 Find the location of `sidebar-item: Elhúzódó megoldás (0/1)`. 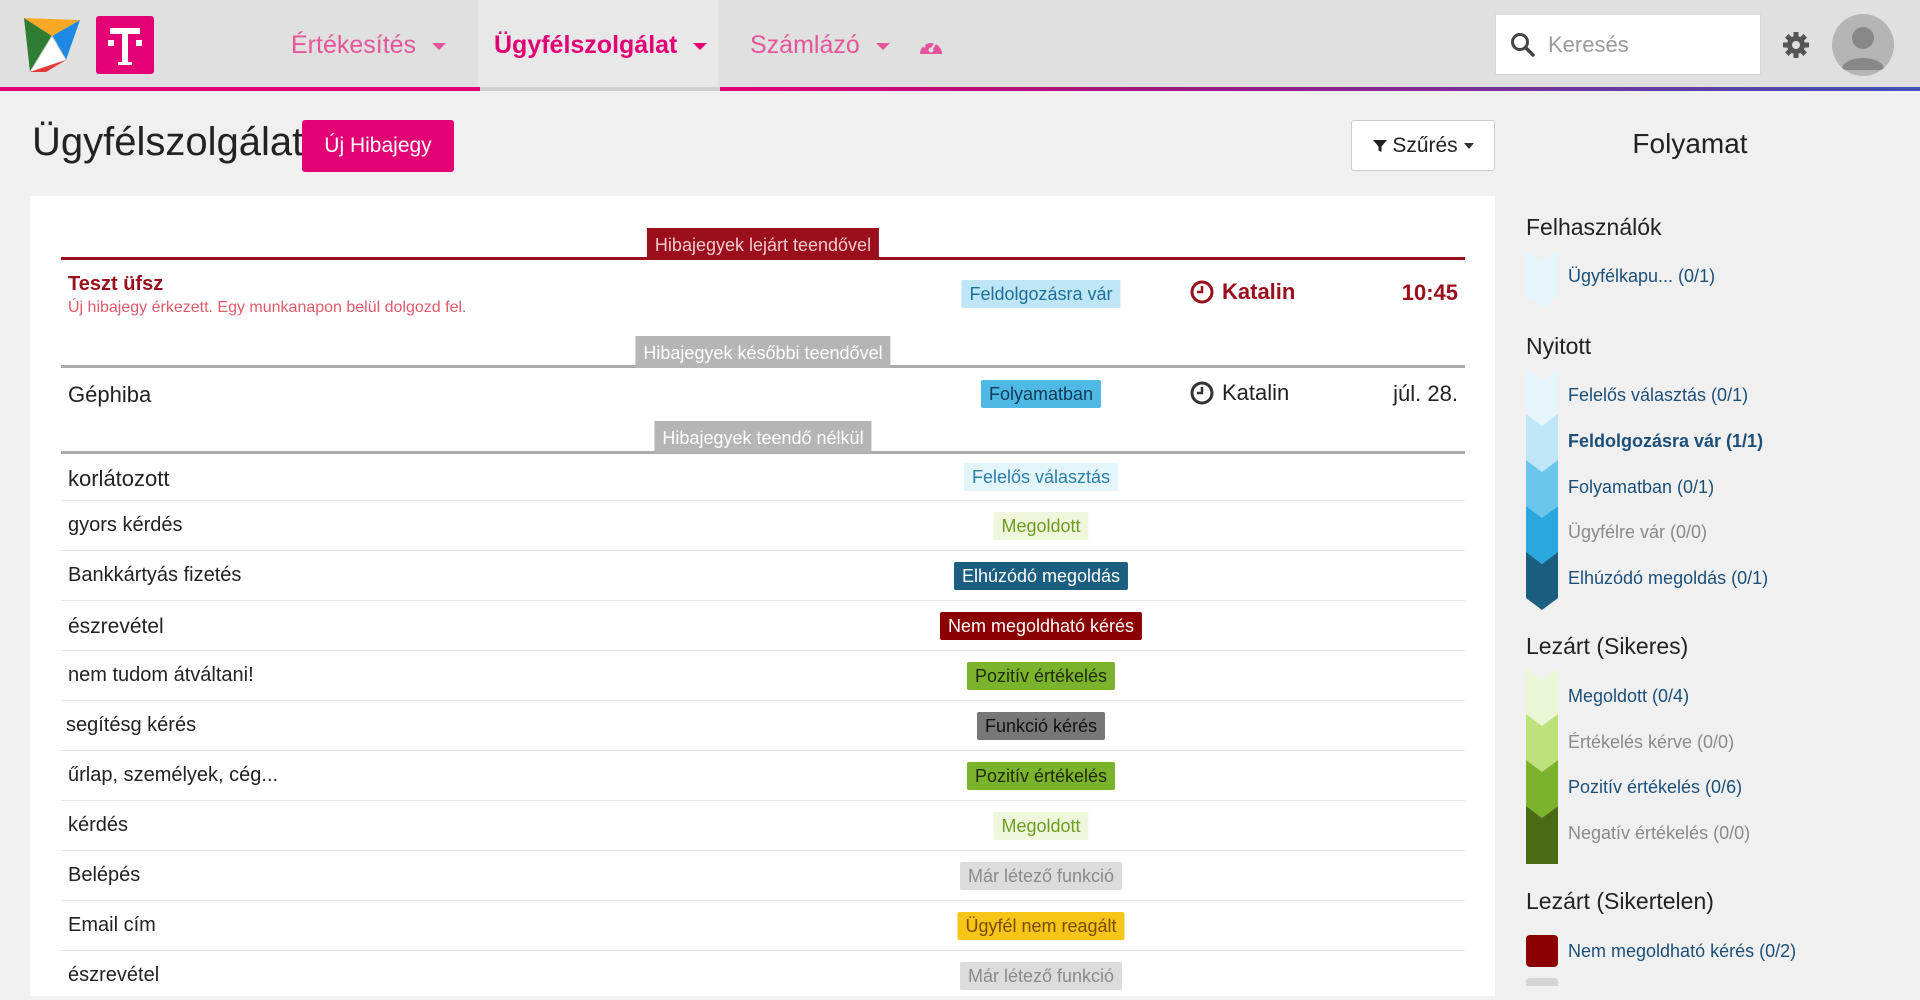

sidebar-item: Elhúzódó megoldás (0/1) is located at coordinates (1668, 578).